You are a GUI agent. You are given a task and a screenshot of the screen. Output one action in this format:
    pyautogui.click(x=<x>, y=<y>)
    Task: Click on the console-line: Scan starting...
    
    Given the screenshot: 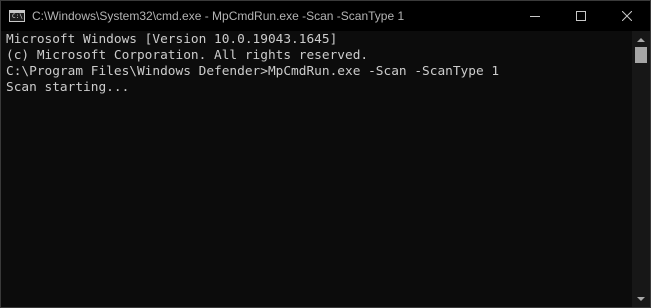 What is the action you would take?
    pyautogui.click(x=68, y=87)
    